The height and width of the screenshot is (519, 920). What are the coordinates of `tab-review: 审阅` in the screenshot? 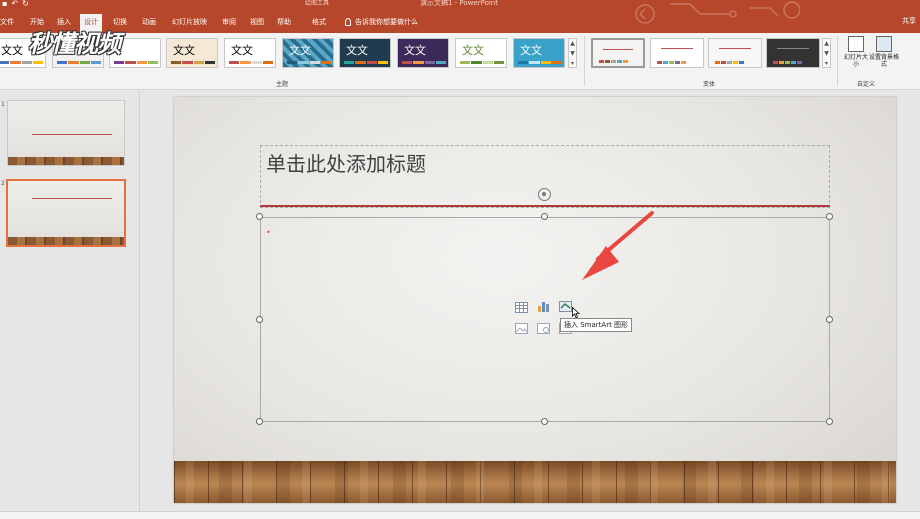 It's located at (229, 22).